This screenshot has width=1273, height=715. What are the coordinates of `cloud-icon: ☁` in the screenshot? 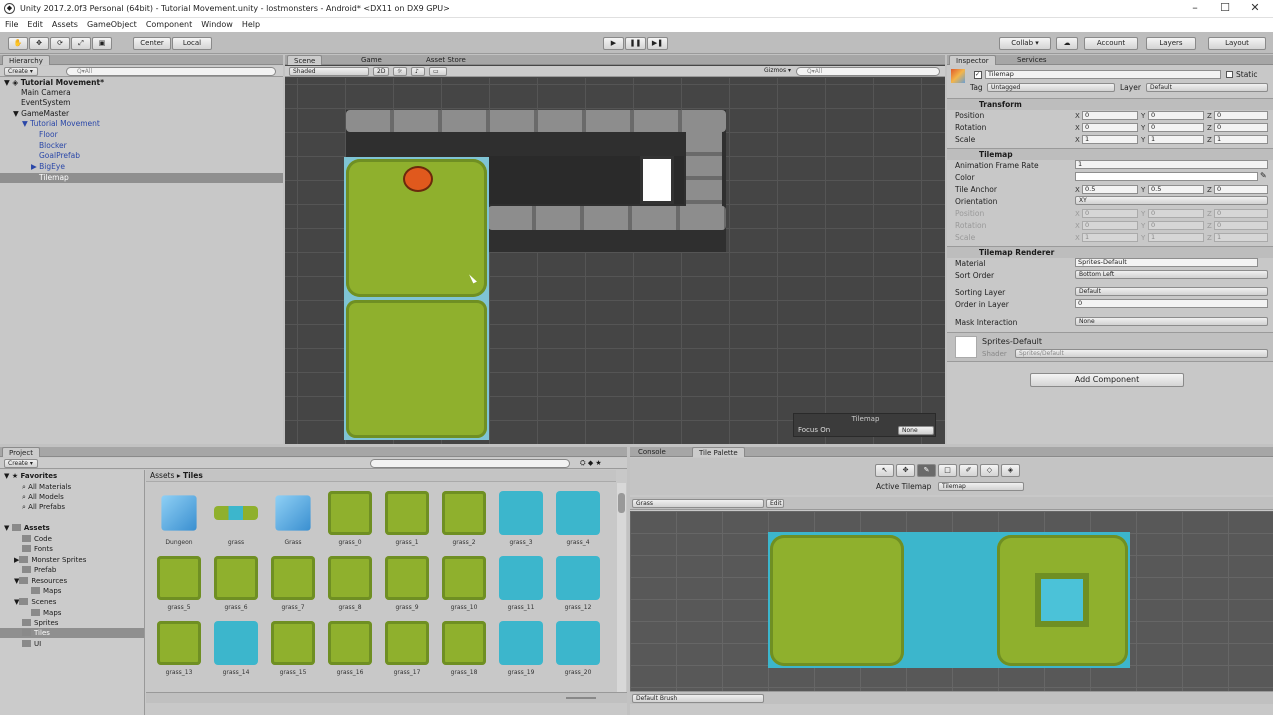 It's located at (1067, 43).